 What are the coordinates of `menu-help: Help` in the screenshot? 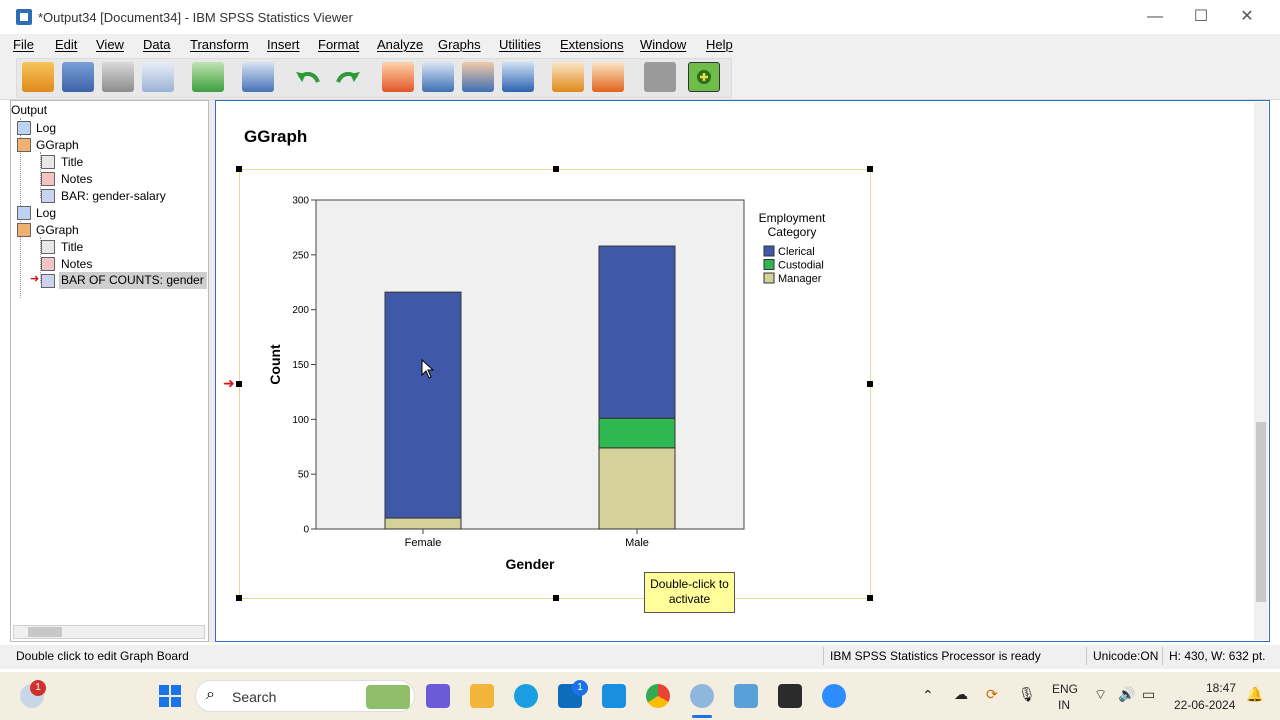 It's located at (719, 44).